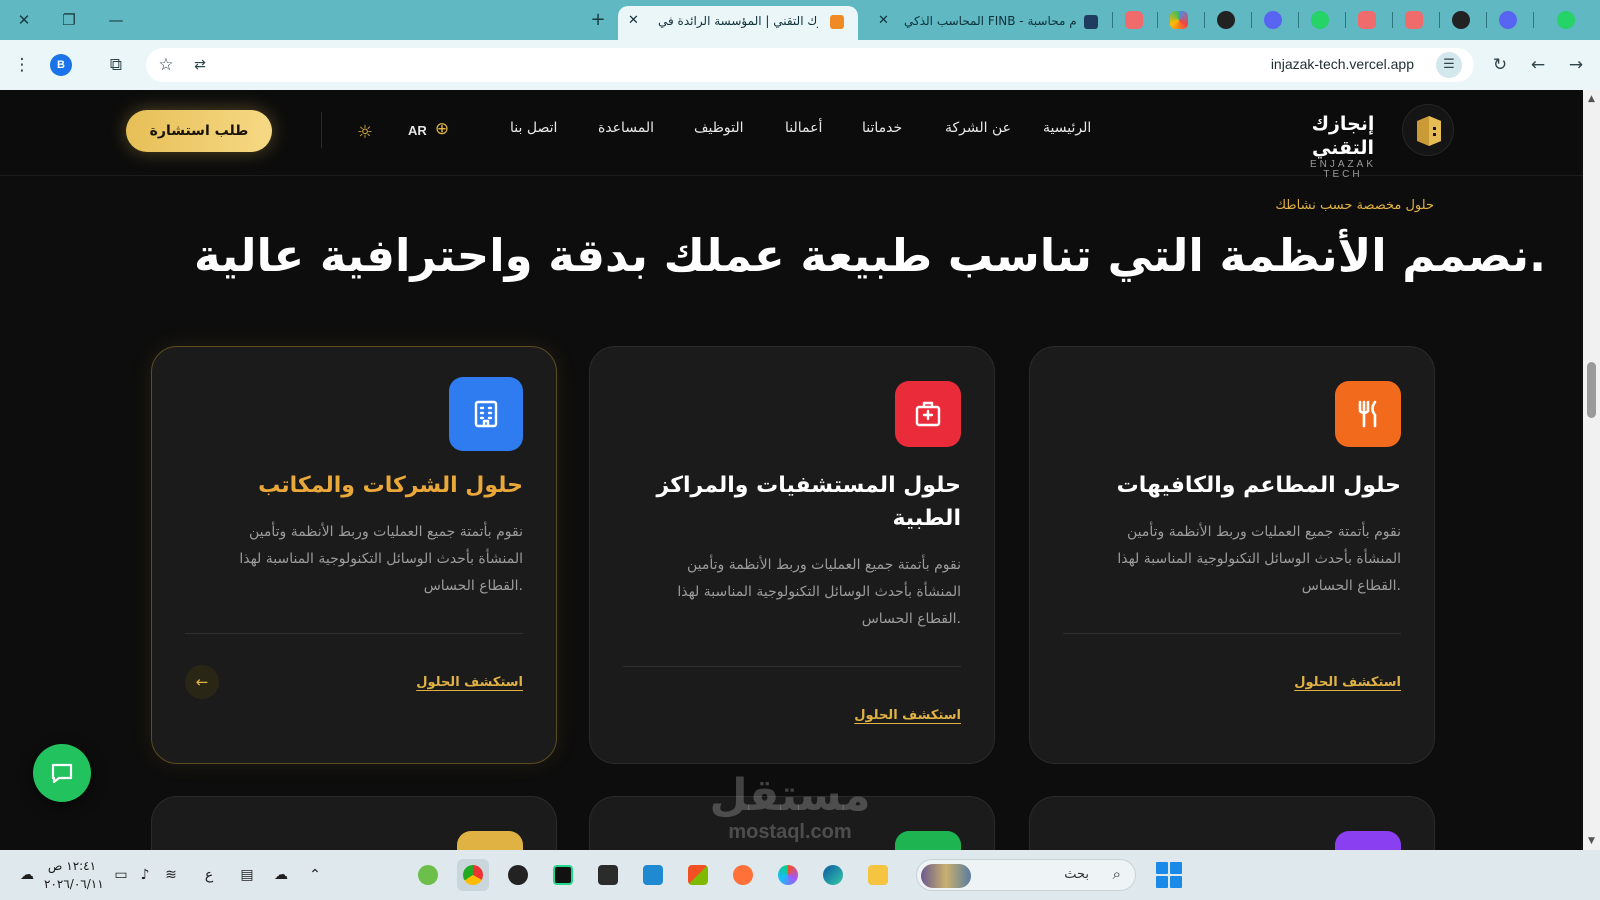  Describe the element at coordinates (281, 875) in the screenshot. I see `onedrive-icon: ☁` at that location.